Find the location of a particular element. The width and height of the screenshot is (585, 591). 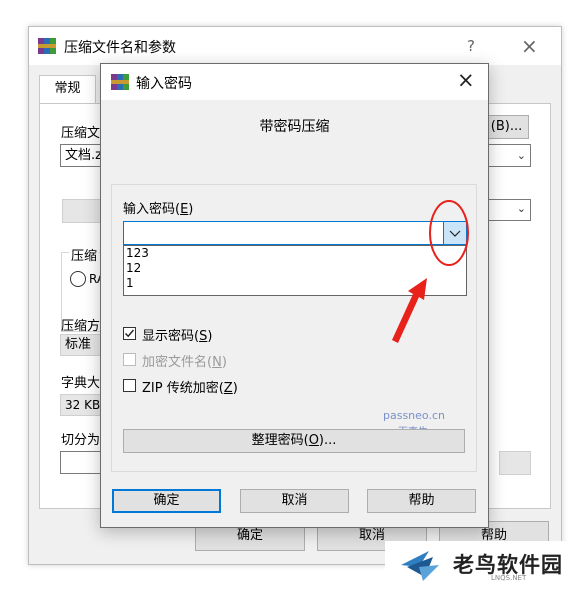

annotation-arrow is located at coordinates (409, 310).